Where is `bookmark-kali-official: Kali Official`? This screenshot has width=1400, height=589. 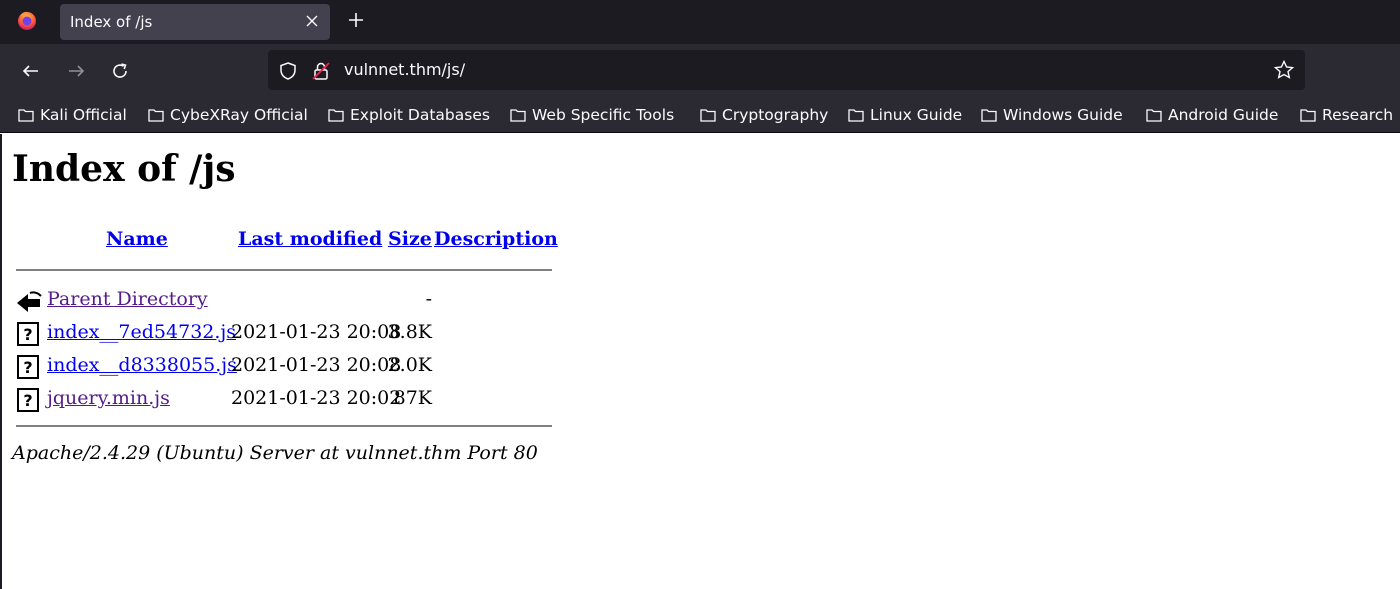
bookmark-kali-official: Kali Official is located at coordinates (72, 115).